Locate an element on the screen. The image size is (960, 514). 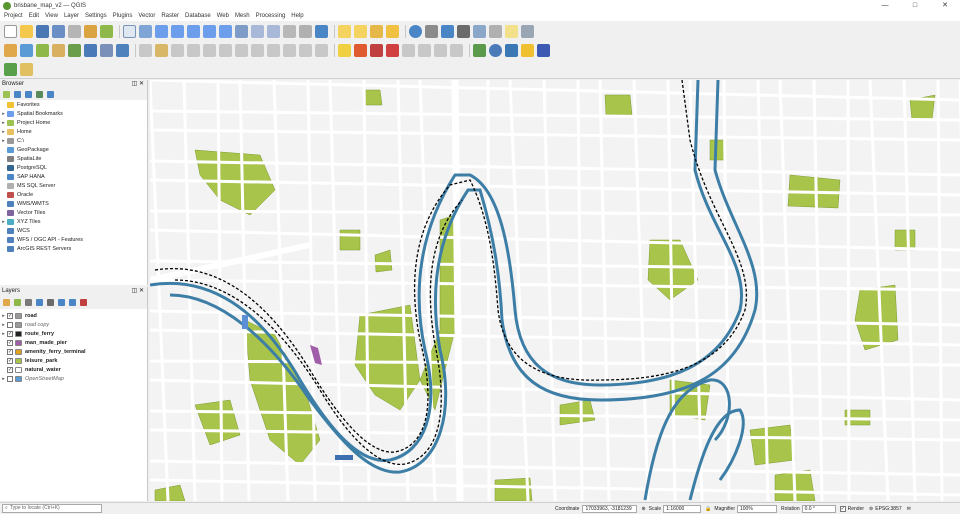
zoom-last-icon is located at coordinates (257, 31).